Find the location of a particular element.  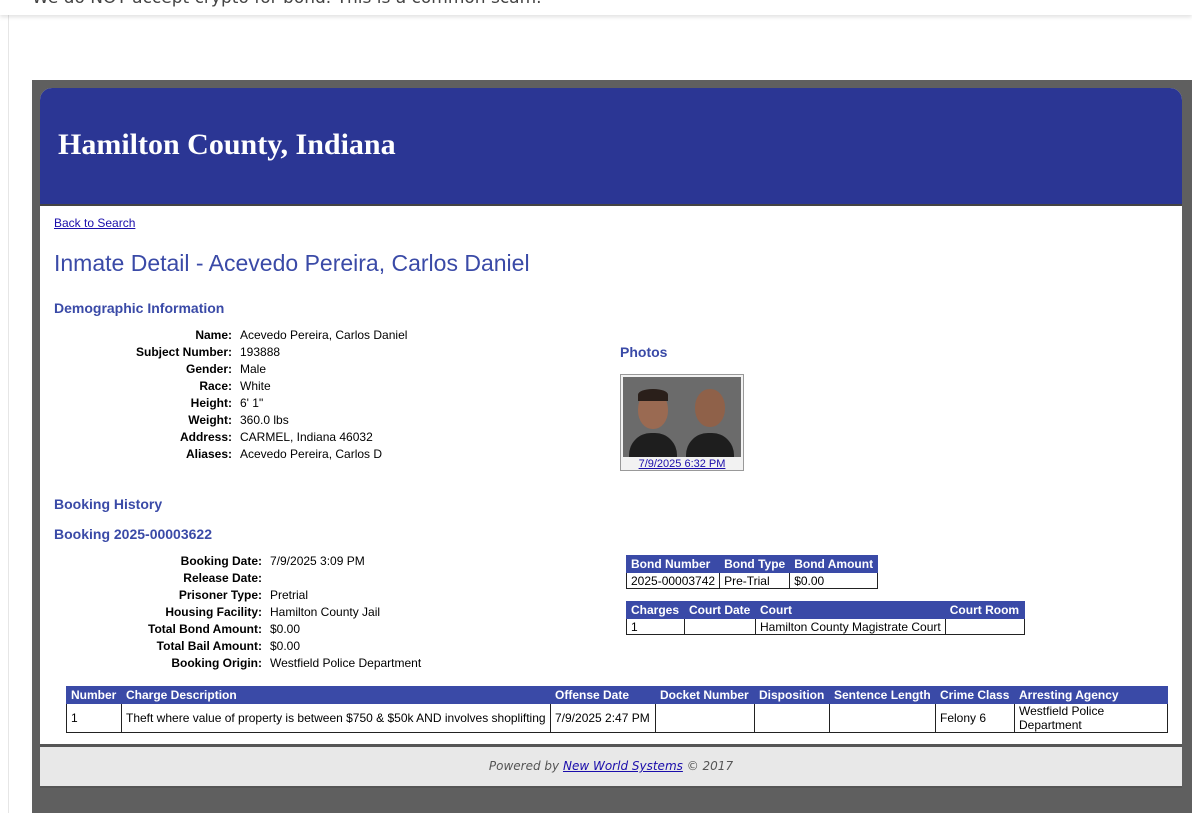

demographic-row: Aliases: Acevedo Pereira, Carlos D is located at coordinates (250, 454).